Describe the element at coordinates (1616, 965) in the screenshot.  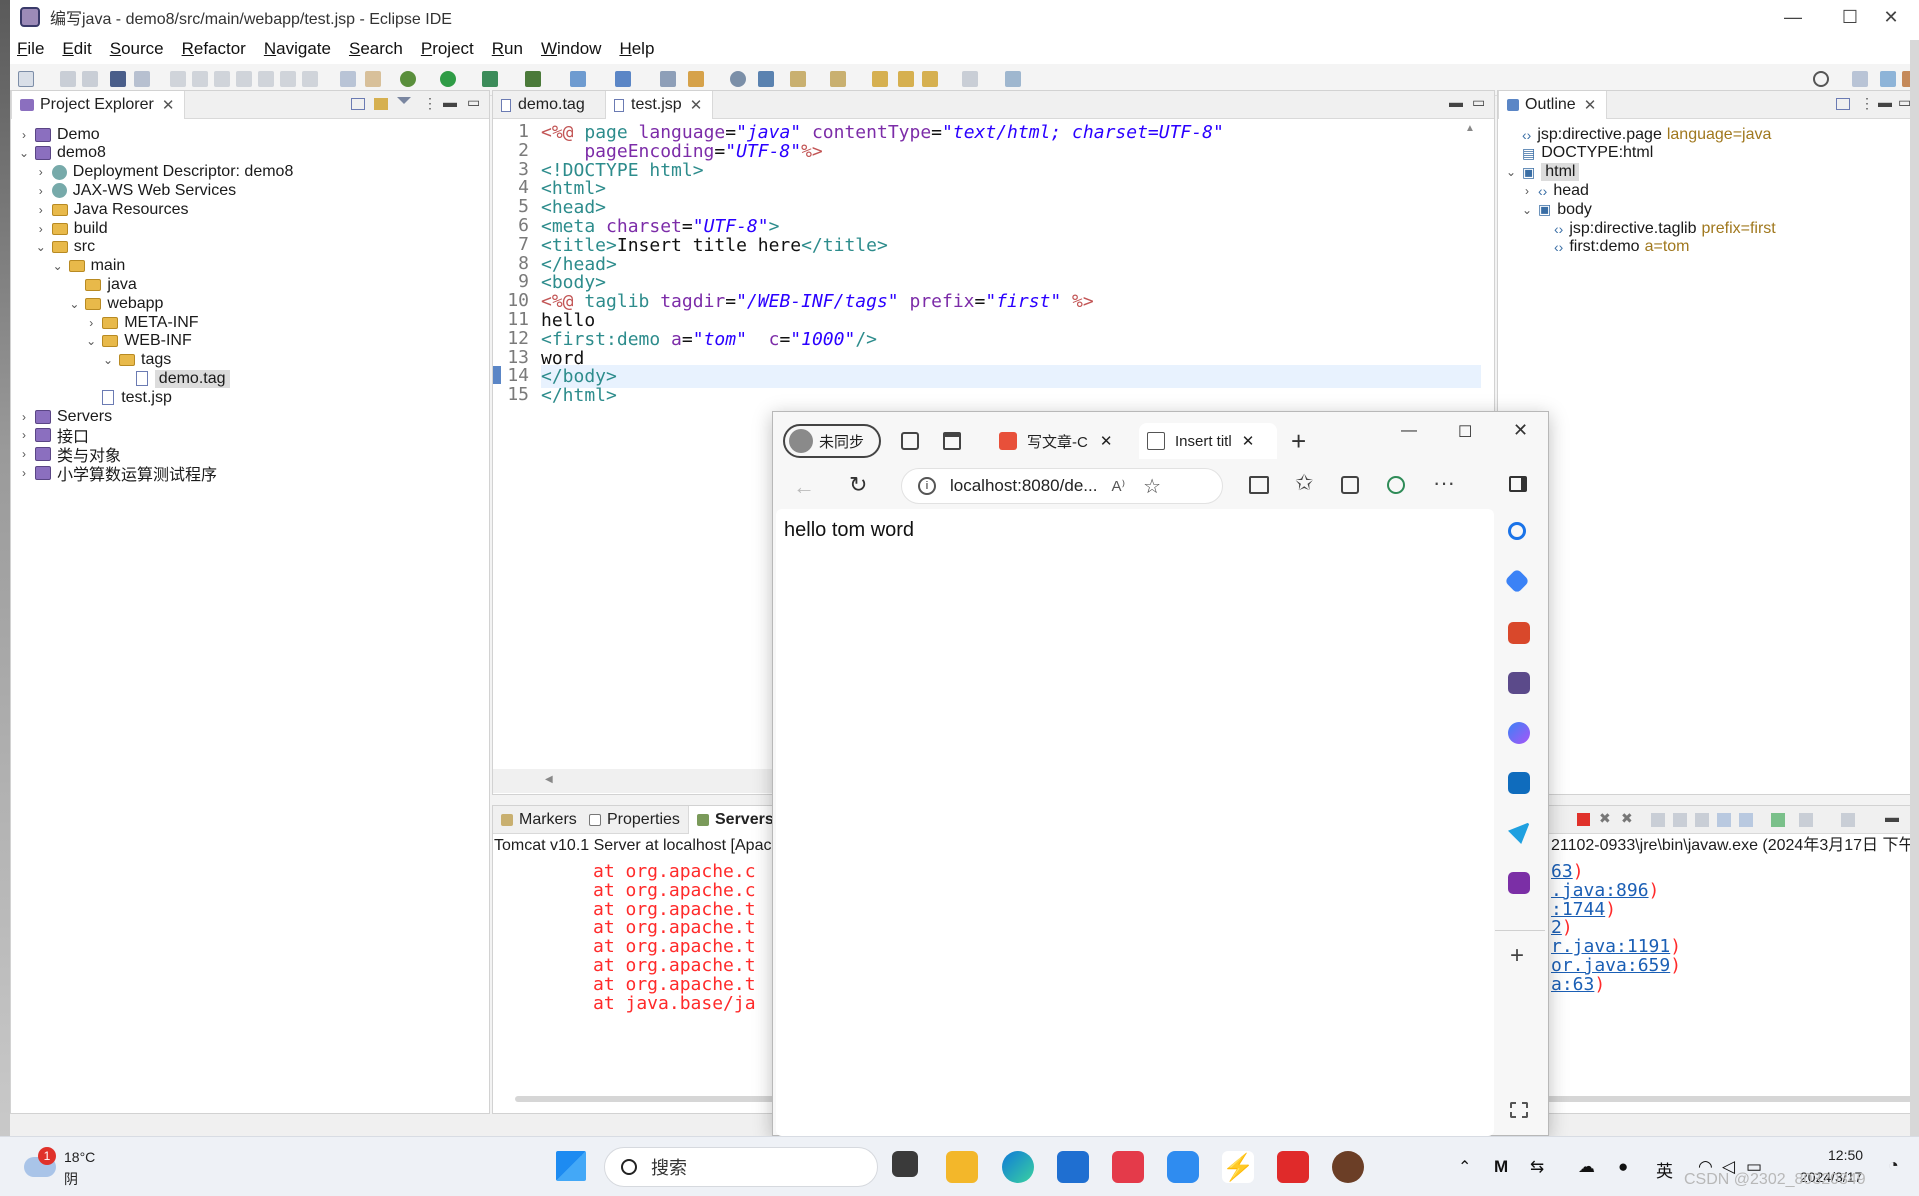
I see `console-line: or.java:659)` at that location.